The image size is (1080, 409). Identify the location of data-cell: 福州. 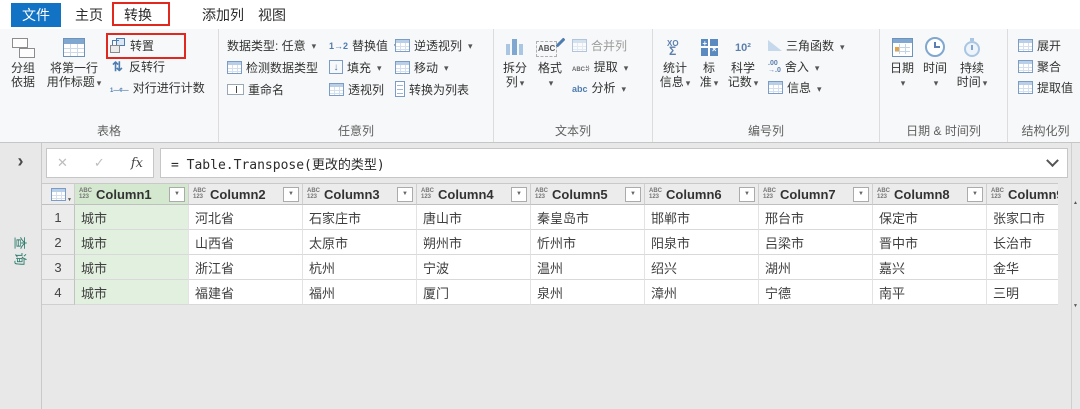
(360, 292).